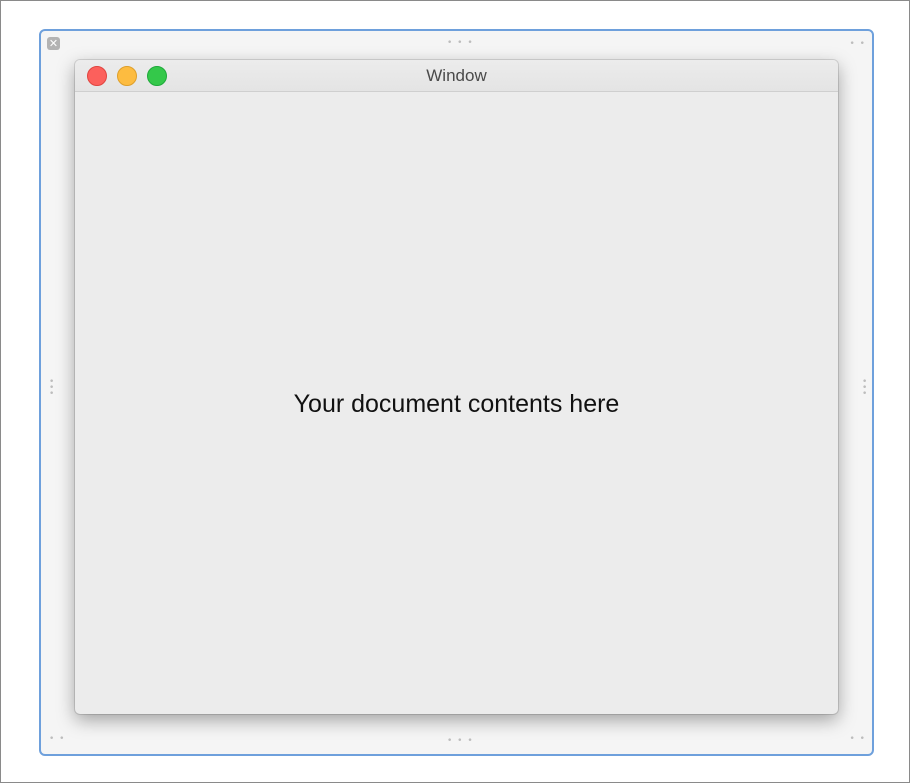  I want to click on document-placeholder-text: Your document contents here, so click(456, 404).